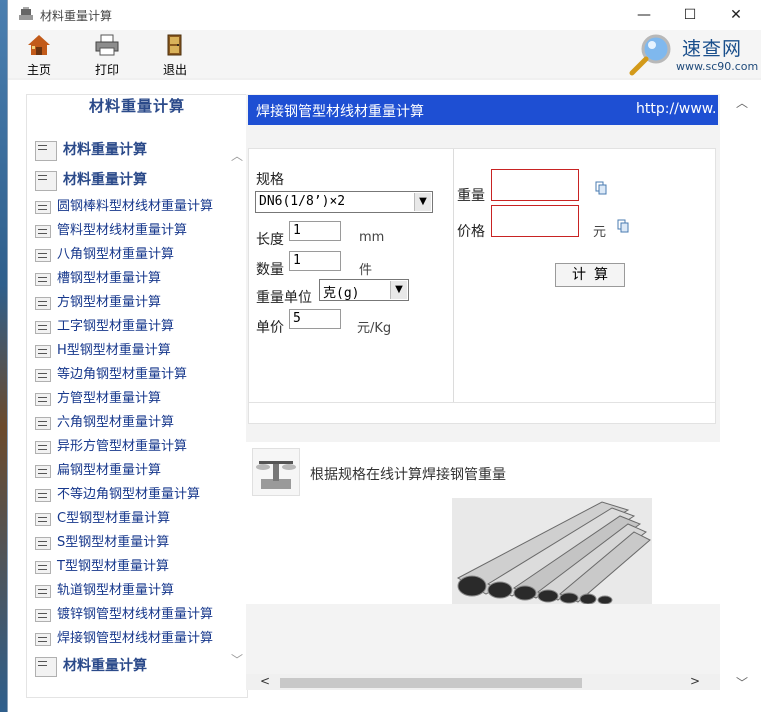  What do you see at coordinates (133, 471) in the screenshot?
I see `sidebar-item: 扁钢型材重量计算` at bounding box center [133, 471].